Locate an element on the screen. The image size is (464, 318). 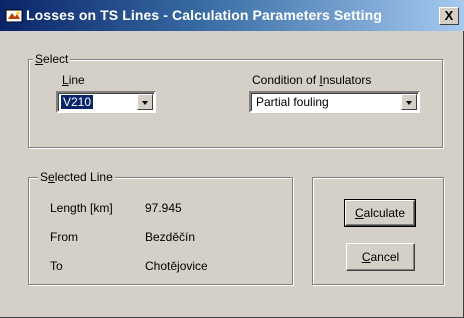
insulators-combobox: Partial fouling is located at coordinates (334, 102).